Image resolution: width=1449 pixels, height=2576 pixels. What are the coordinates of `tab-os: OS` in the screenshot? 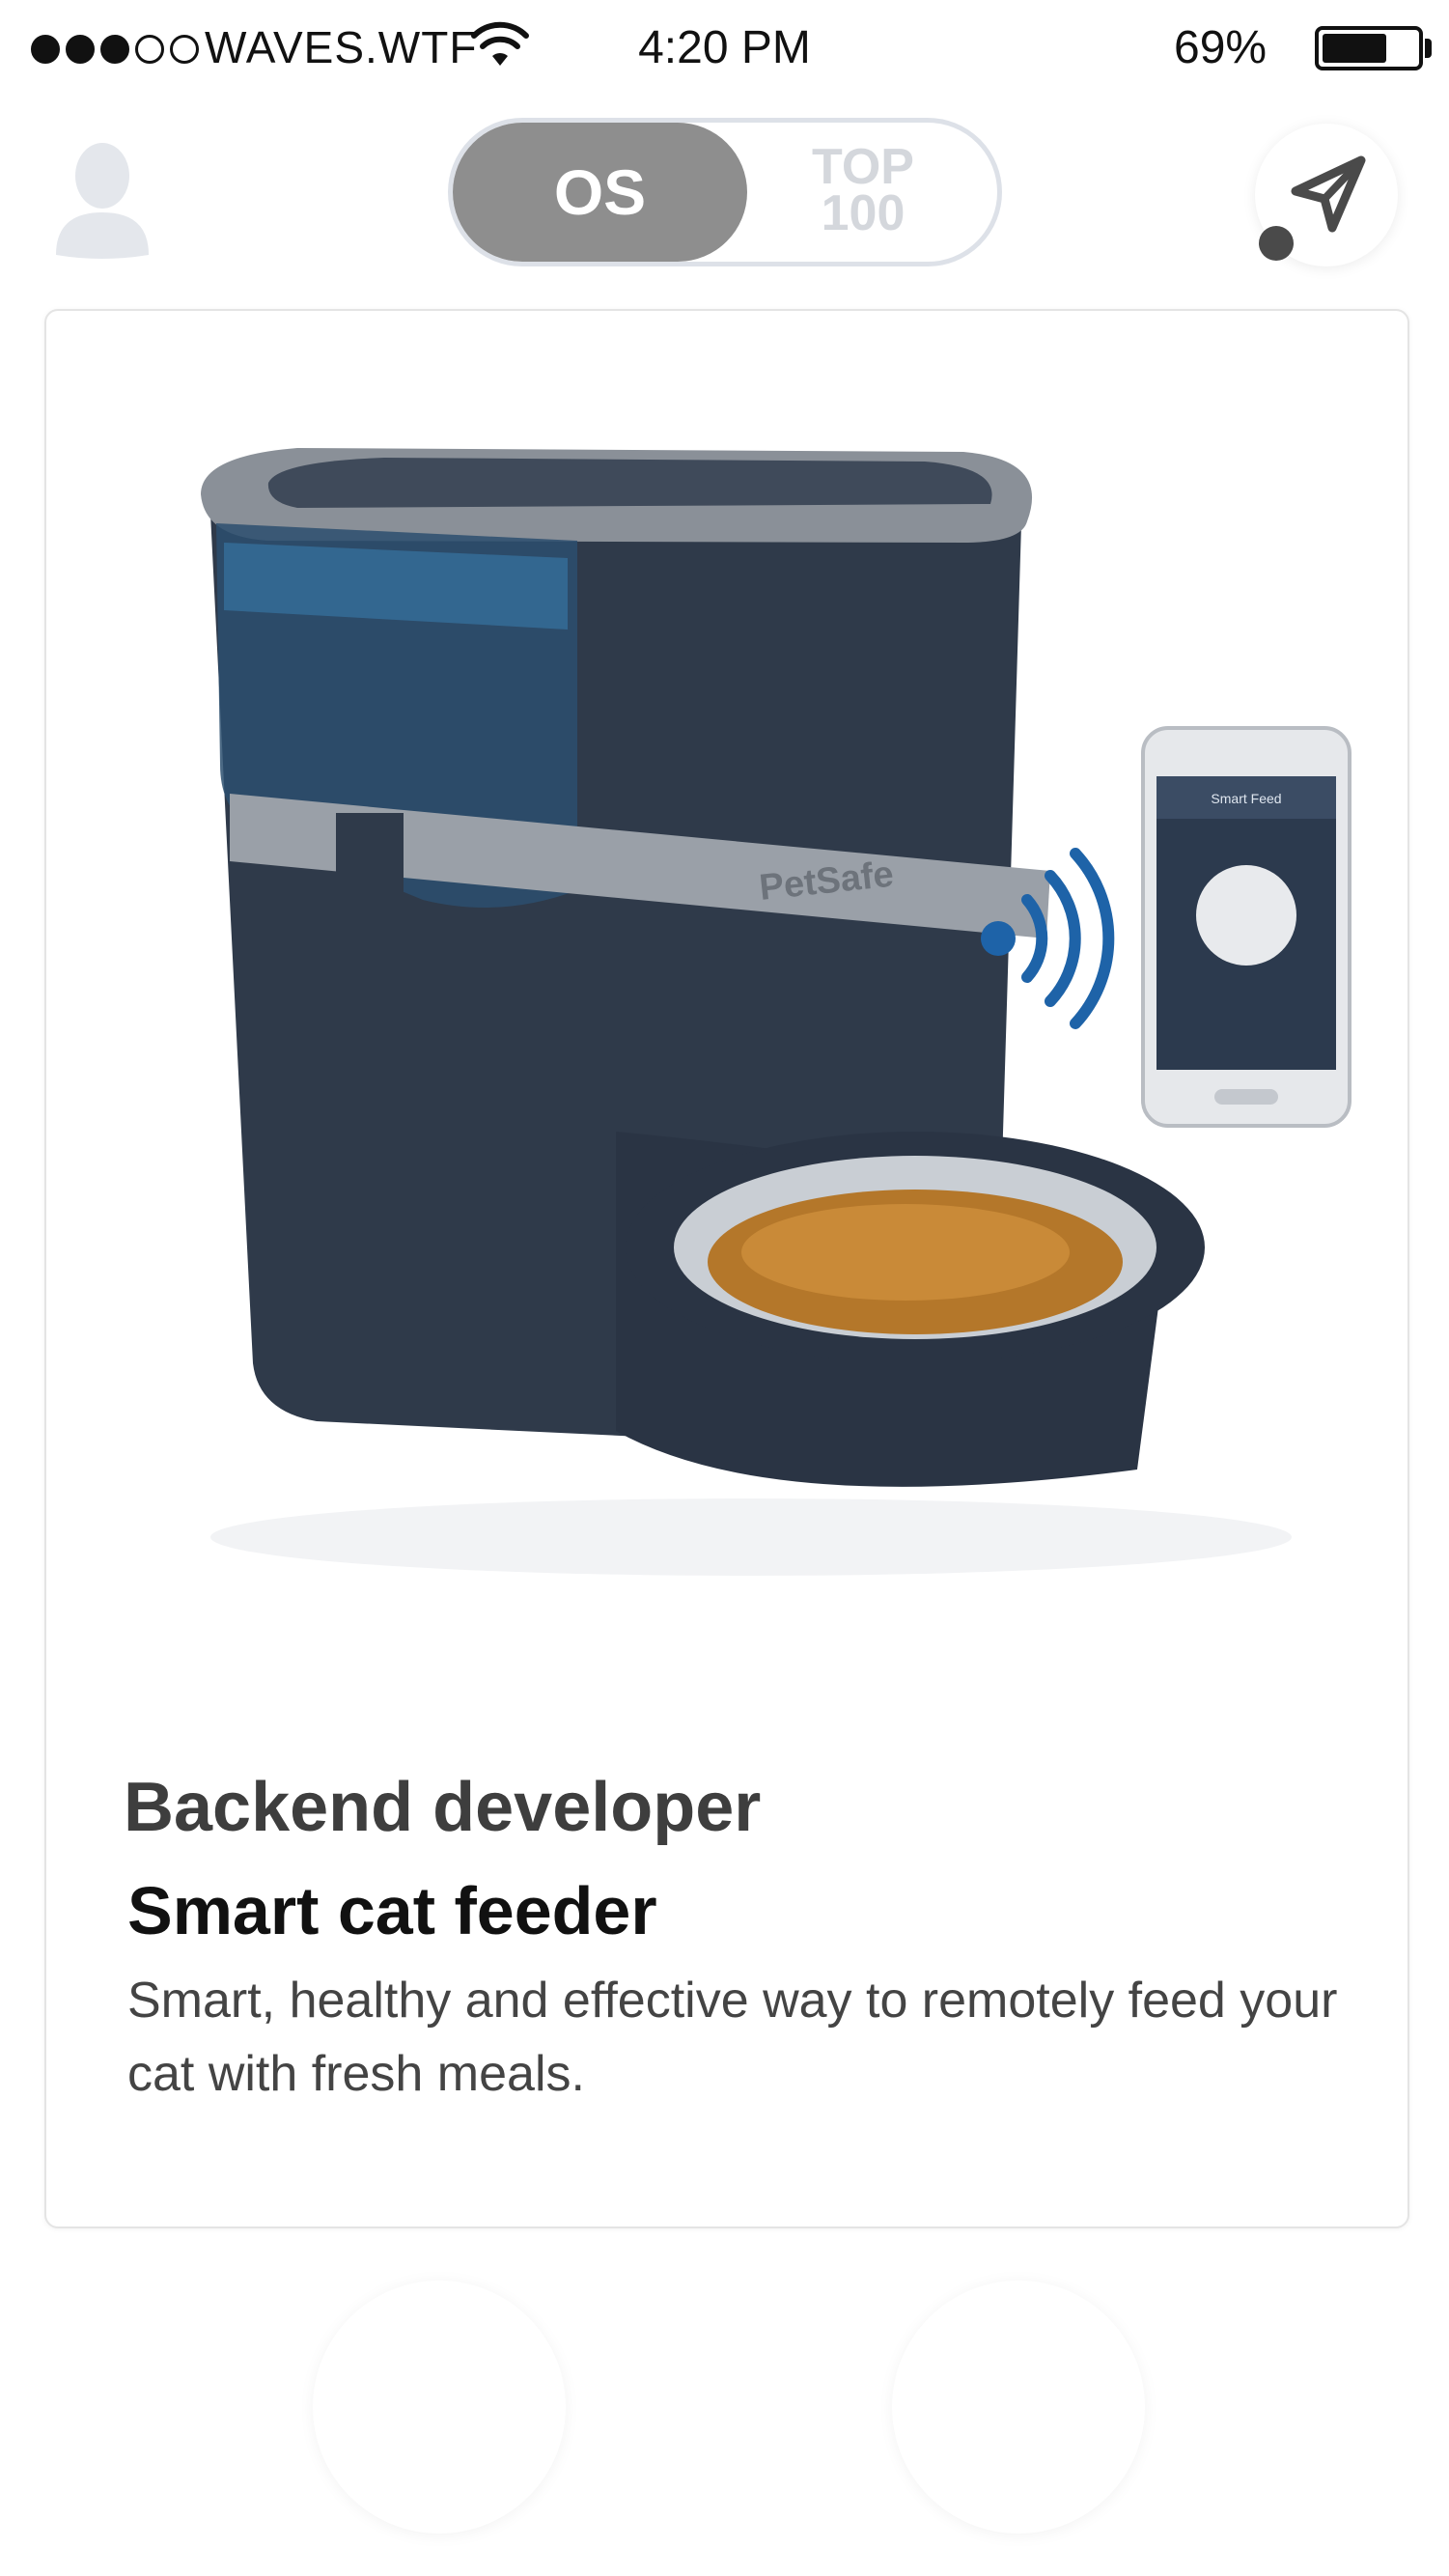 It's located at (600, 193).